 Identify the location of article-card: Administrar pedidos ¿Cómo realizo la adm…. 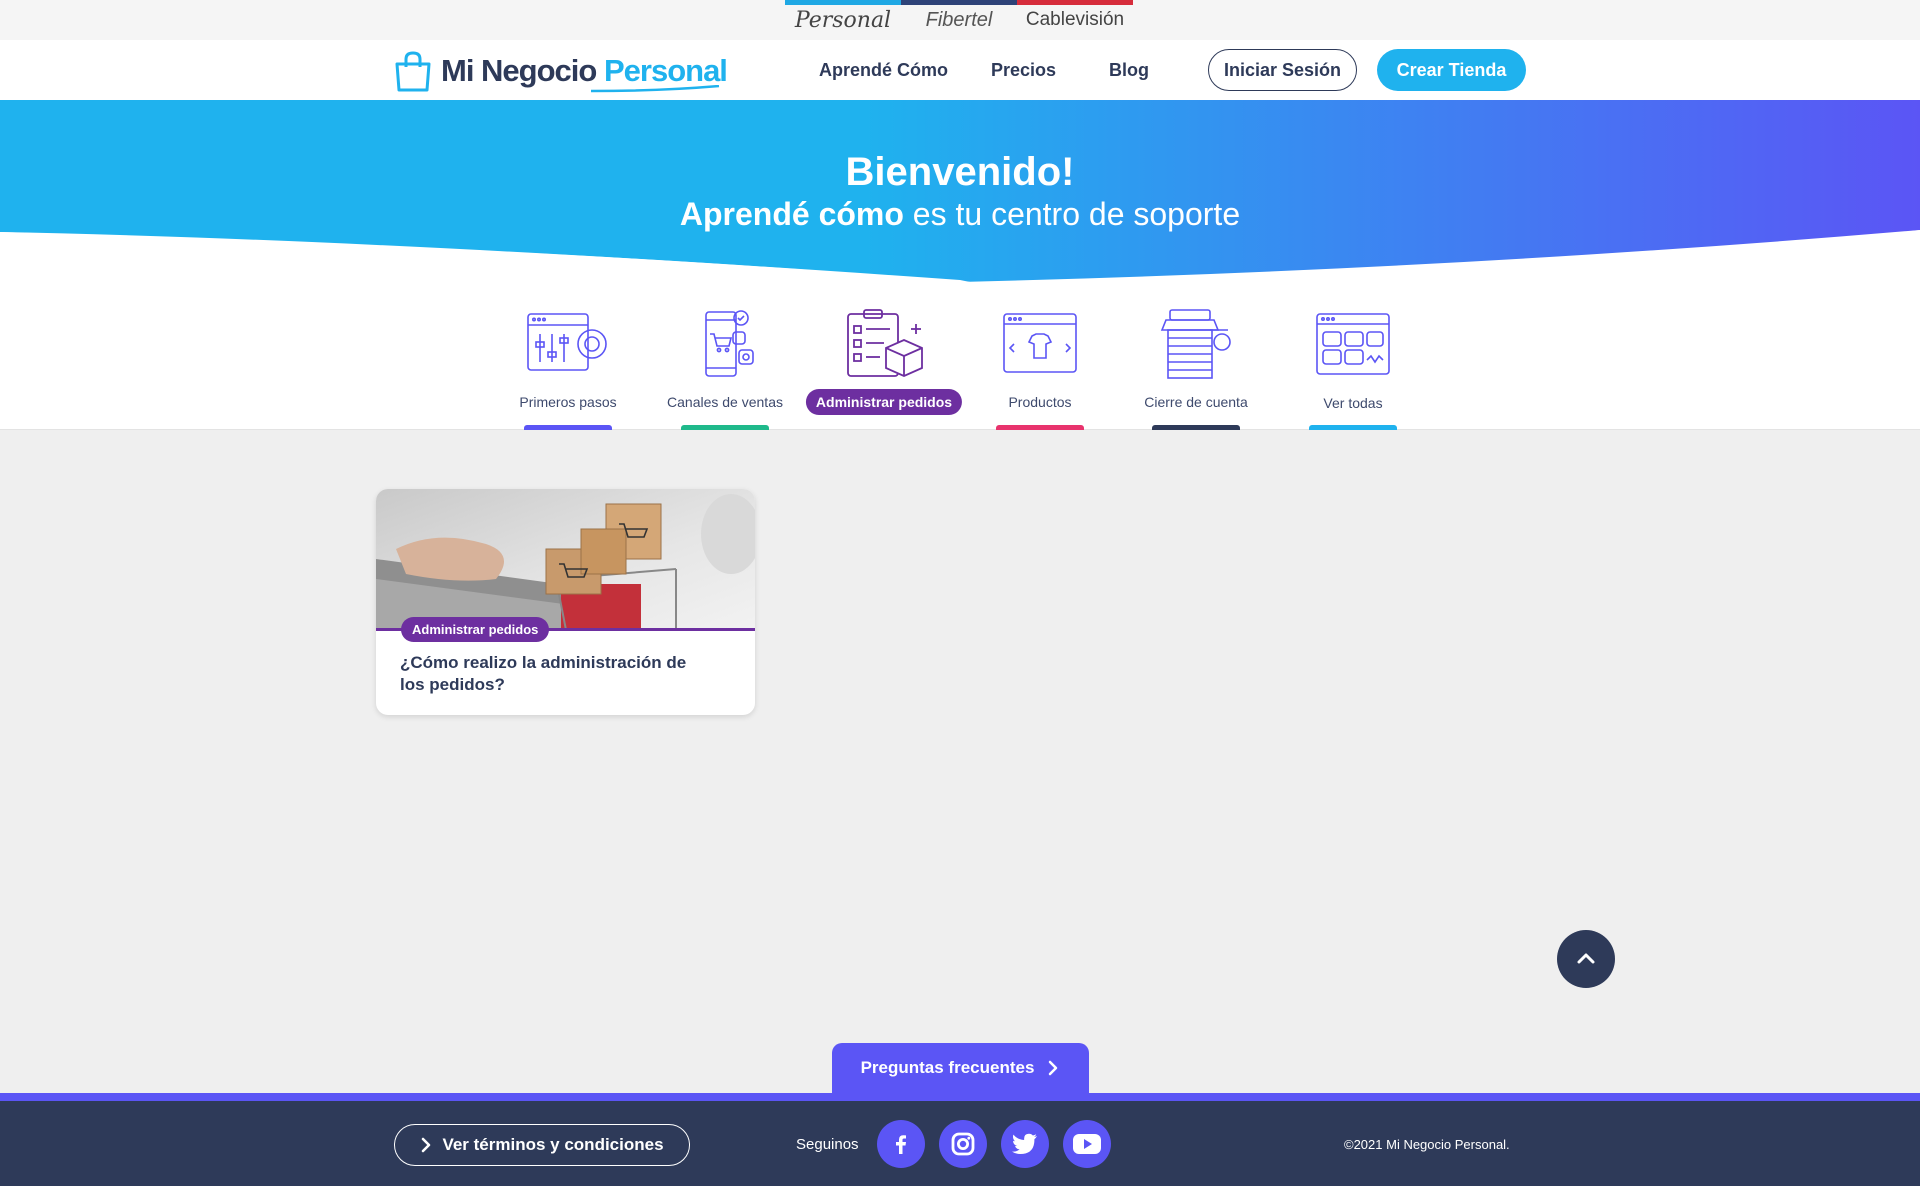
(565, 602).